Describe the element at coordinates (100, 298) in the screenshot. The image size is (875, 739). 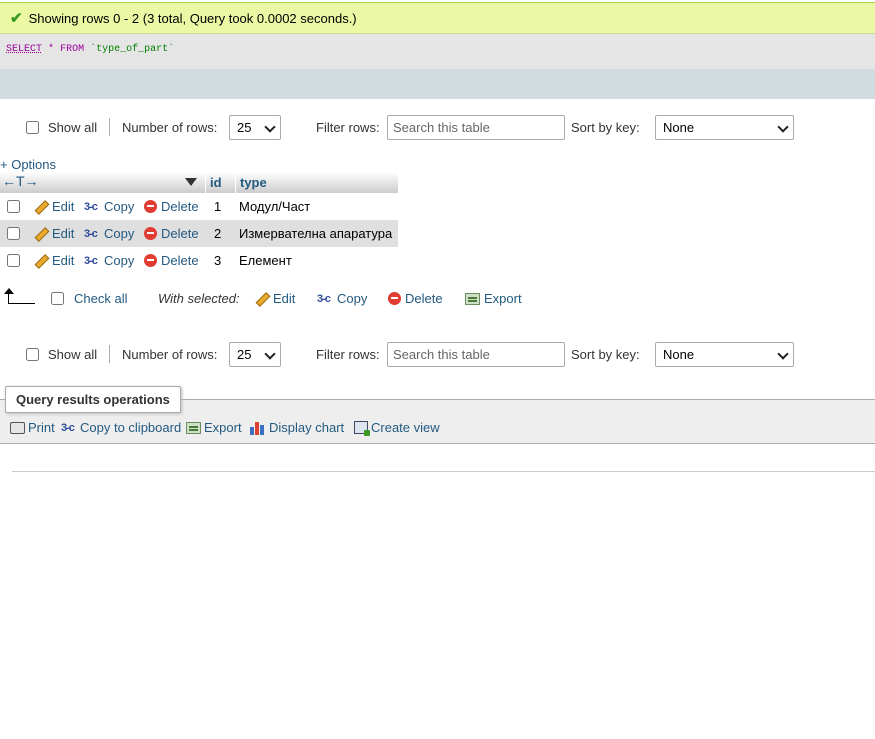
I see `check-all-label: Check all` at that location.